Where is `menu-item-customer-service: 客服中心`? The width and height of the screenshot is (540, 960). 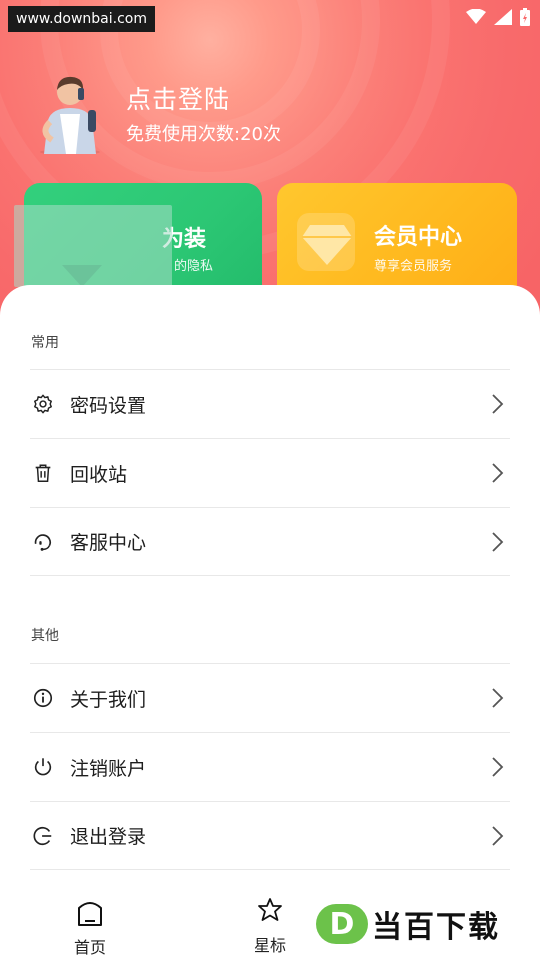
menu-item-customer-service: 客服中心 is located at coordinates (270, 541).